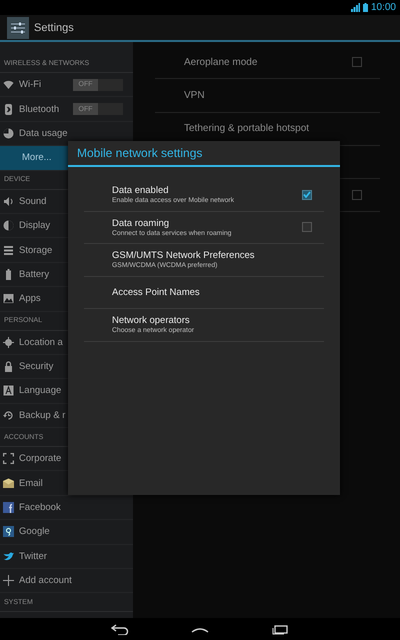 This screenshot has height=640, width=400. I want to click on facebook-icon, so click(8, 508).